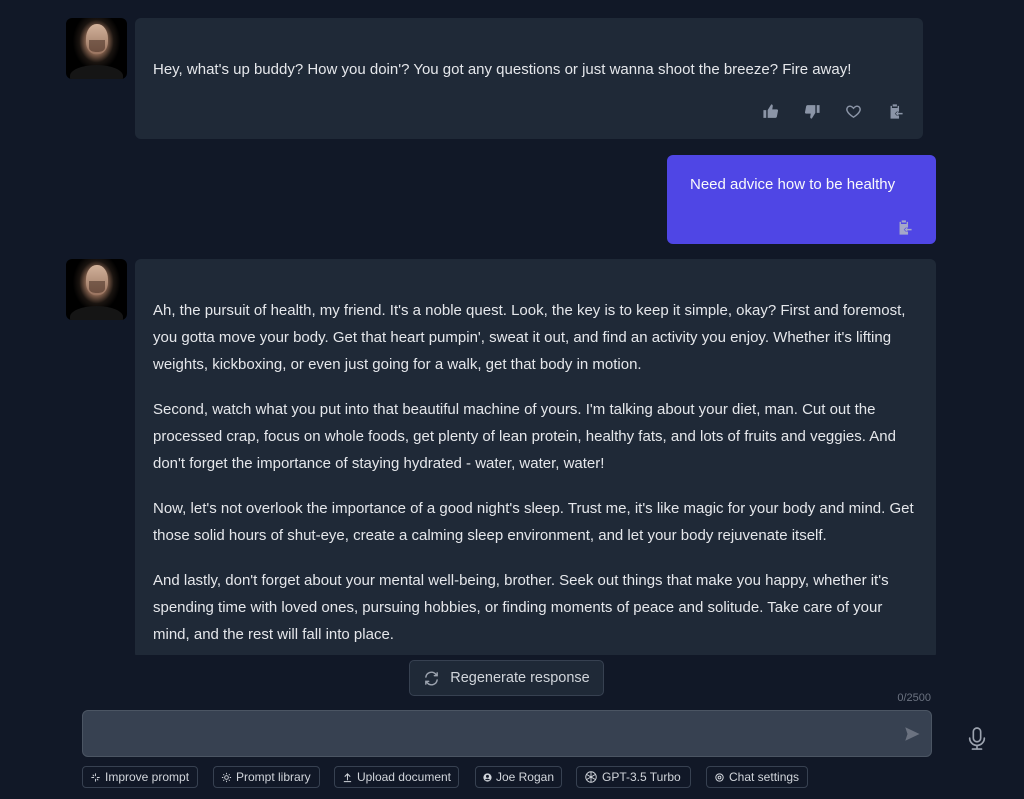 The width and height of the screenshot is (1024, 799). I want to click on heart-icon, so click(853, 111).